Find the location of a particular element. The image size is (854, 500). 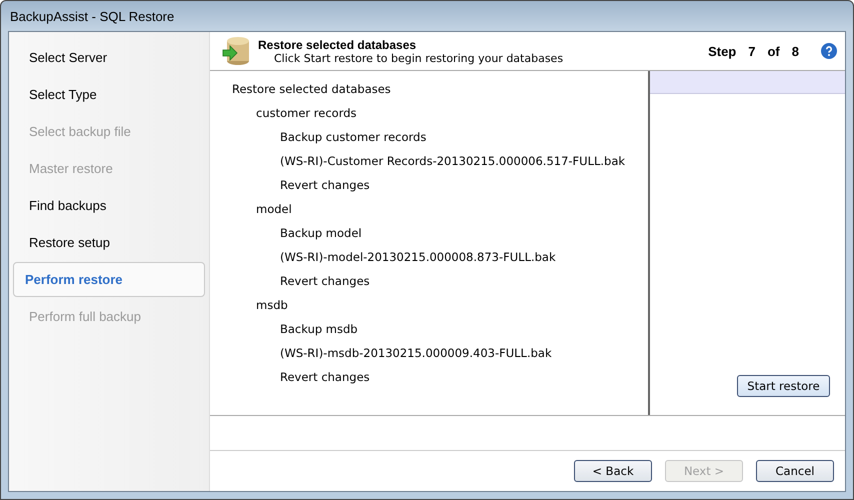

tree-item: customer records is located at coordinates (452, 113).